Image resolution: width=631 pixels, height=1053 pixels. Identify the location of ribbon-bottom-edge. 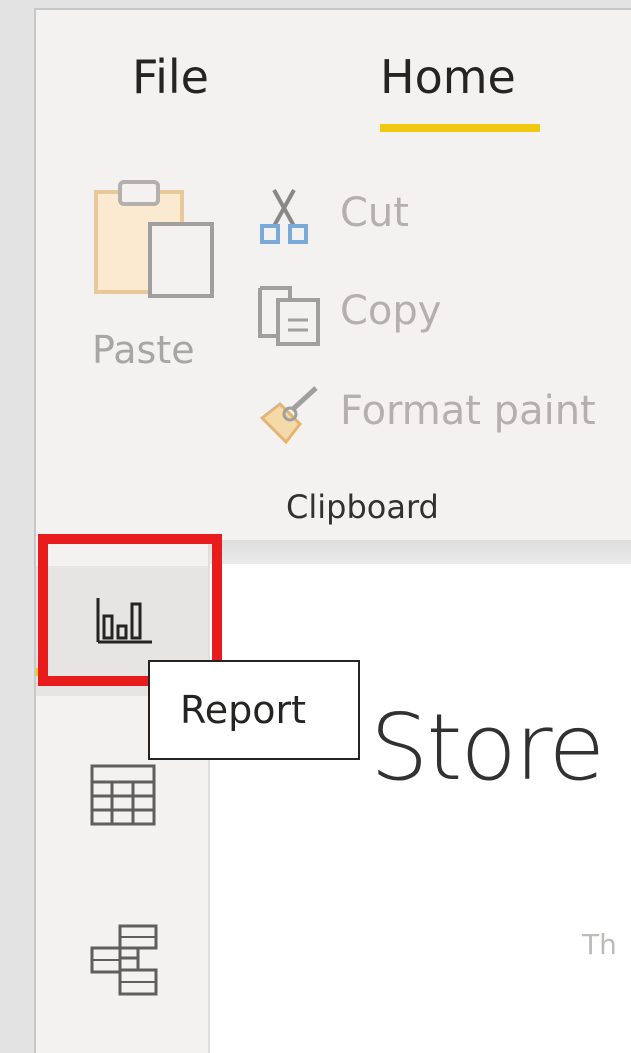
(419, 552).